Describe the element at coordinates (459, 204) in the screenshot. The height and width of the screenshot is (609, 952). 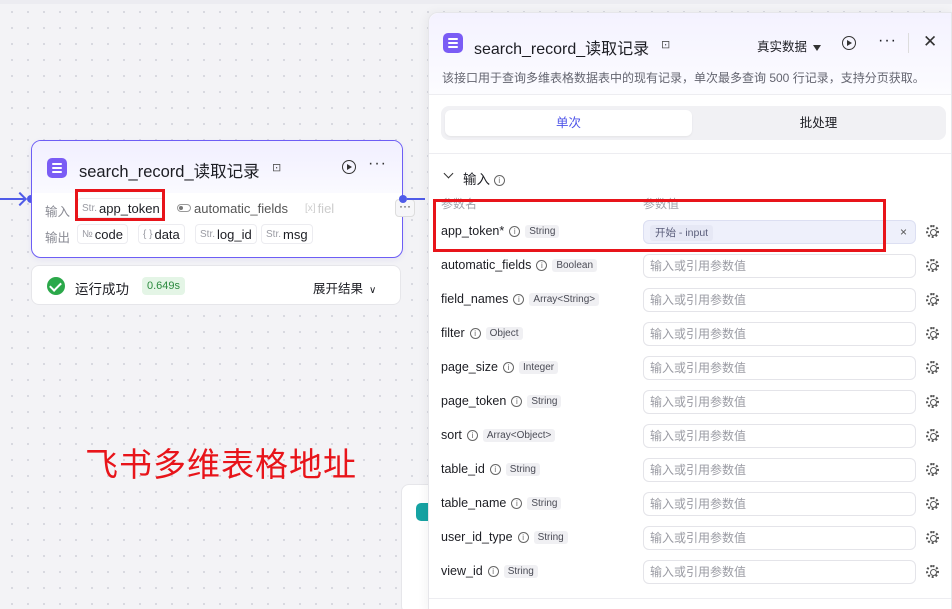
I see `column-header-name: 参数名` at that location.